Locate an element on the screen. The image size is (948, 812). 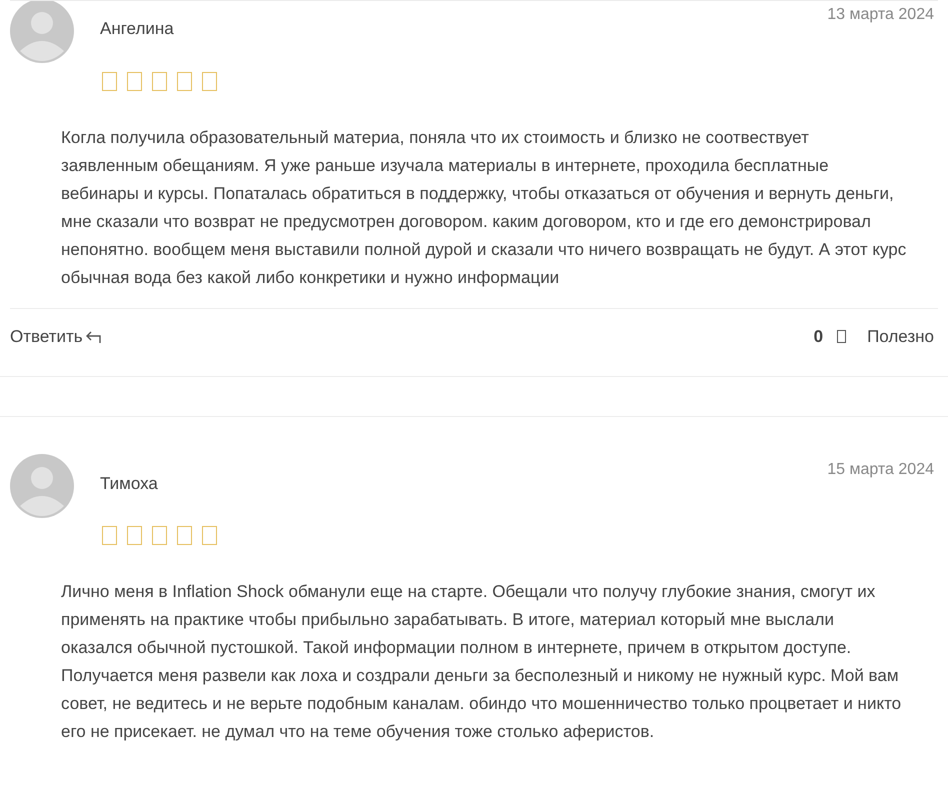
helpful-button: Полезно is located at coordinates (900, 337).